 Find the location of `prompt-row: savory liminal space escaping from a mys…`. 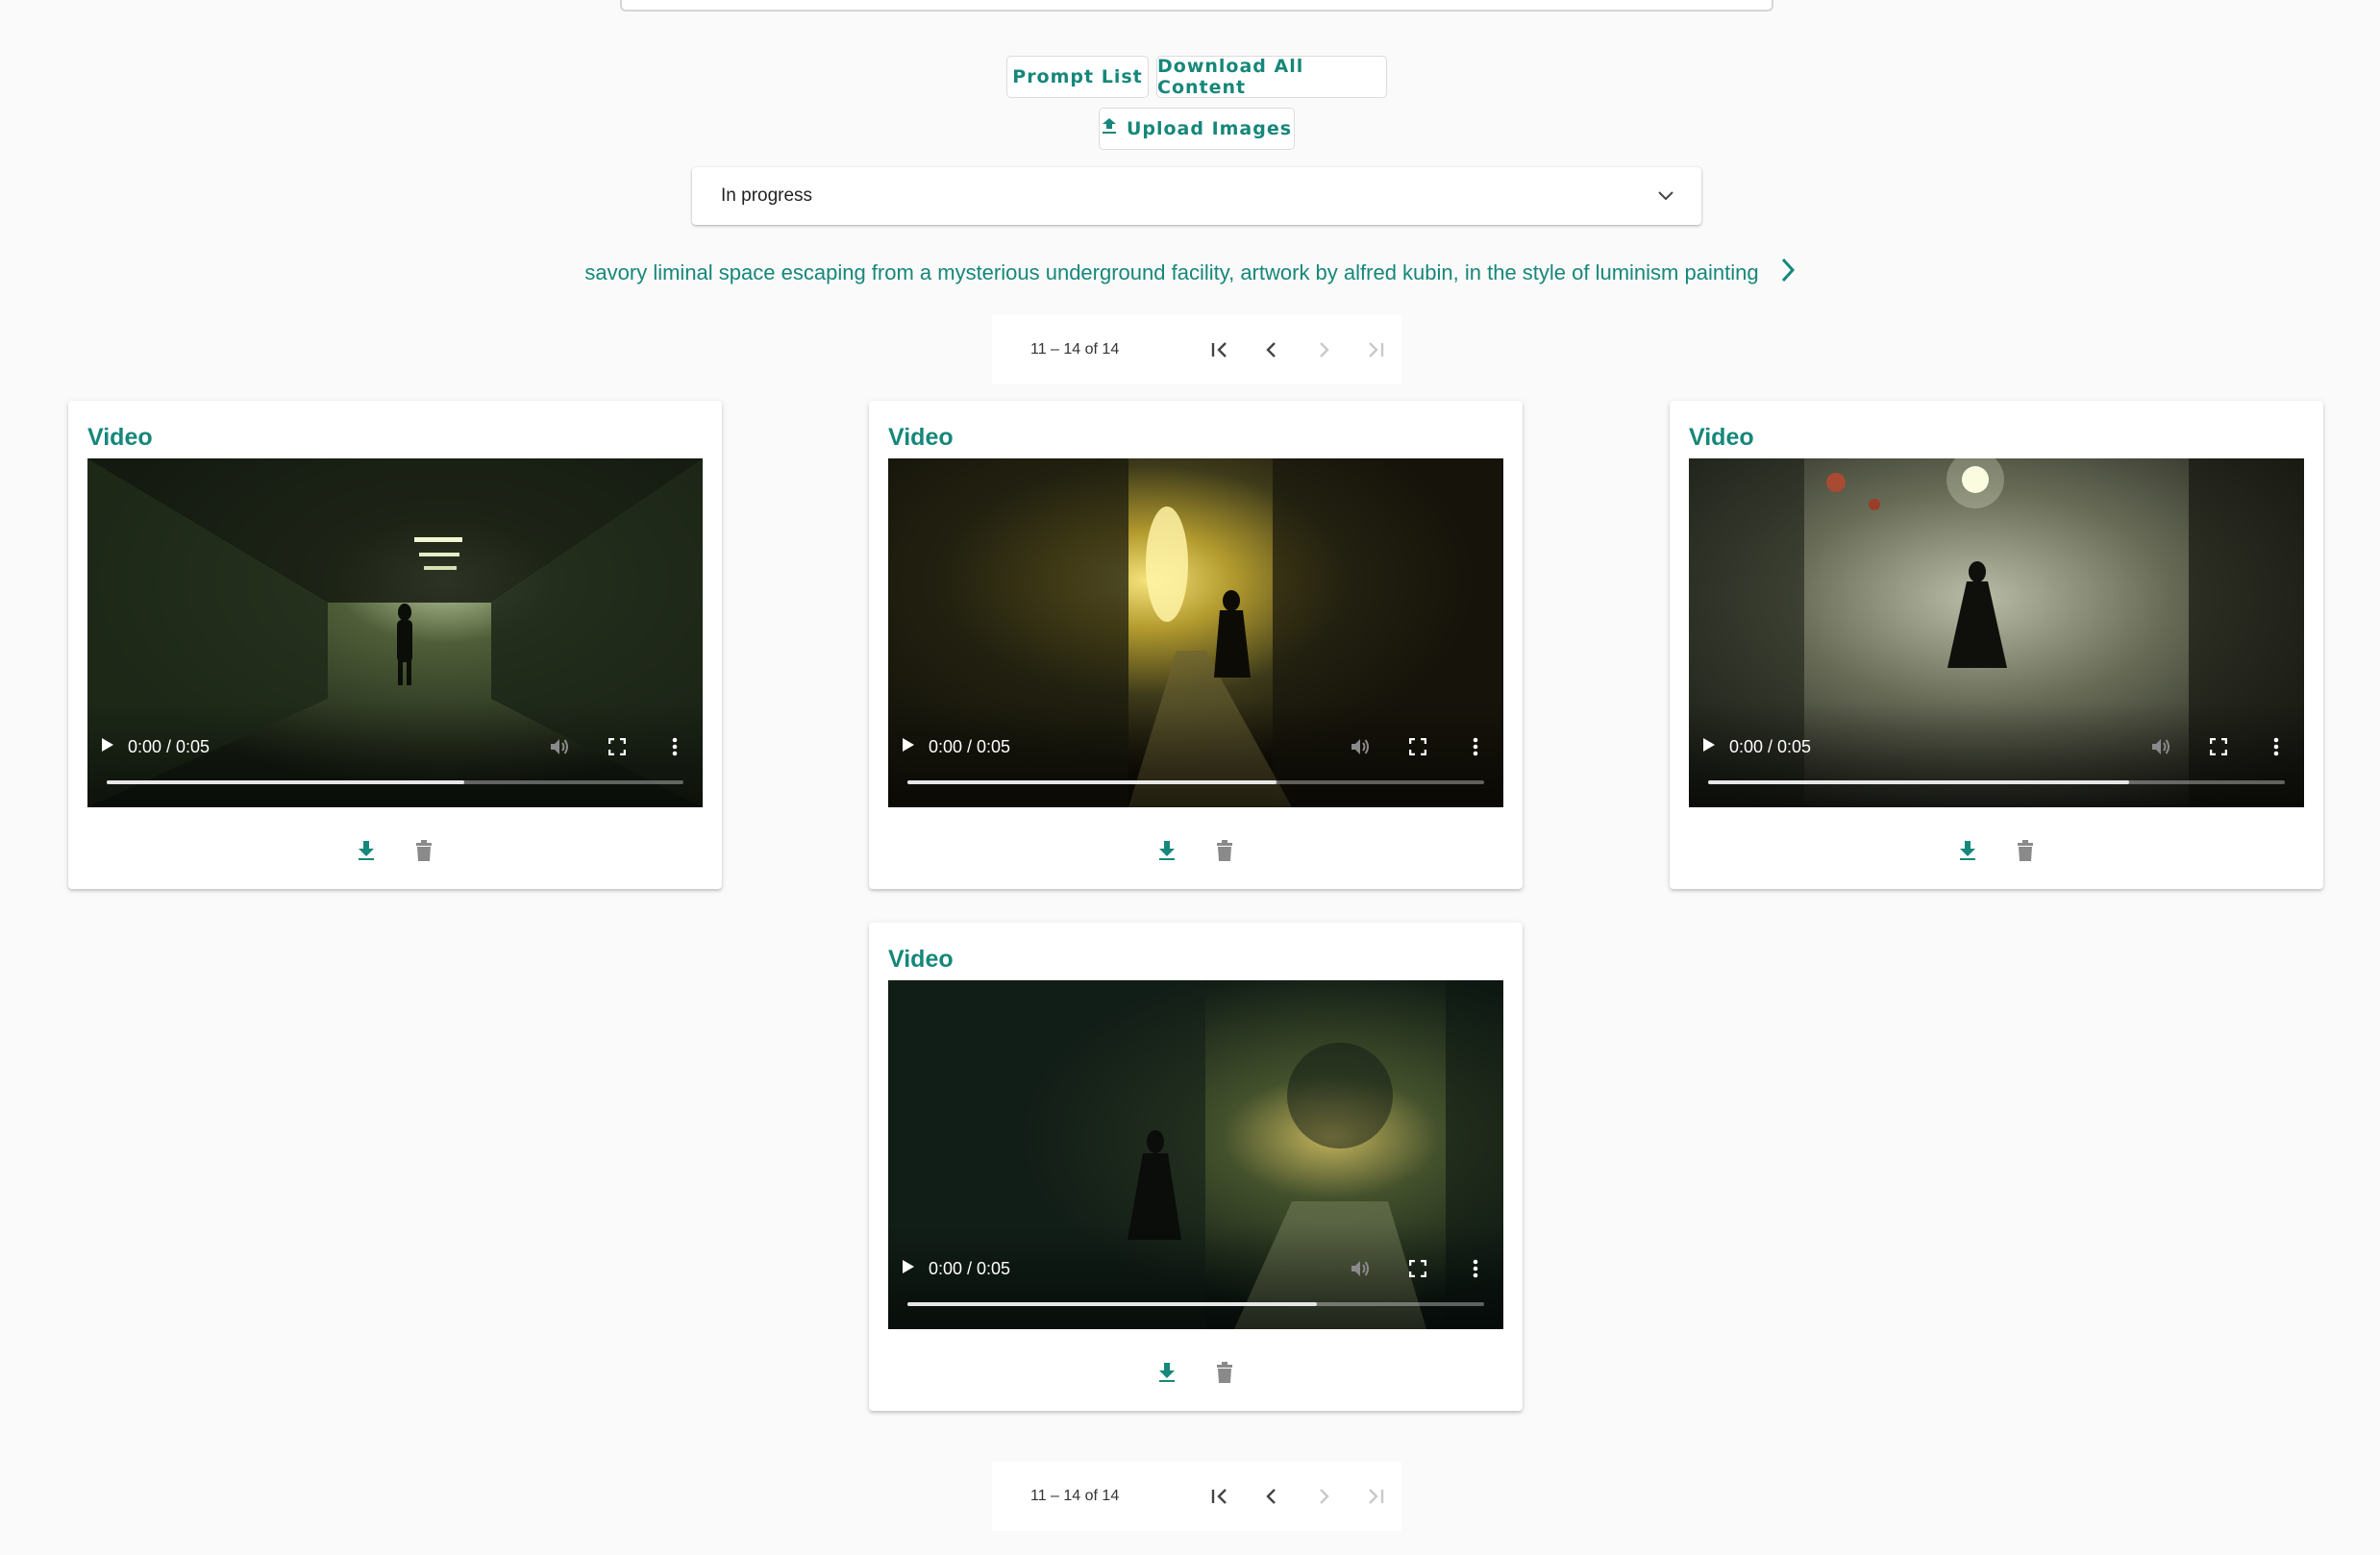

prompt-row: savory liminal space escaping from a mys… is located at coordinates (1190, 273).